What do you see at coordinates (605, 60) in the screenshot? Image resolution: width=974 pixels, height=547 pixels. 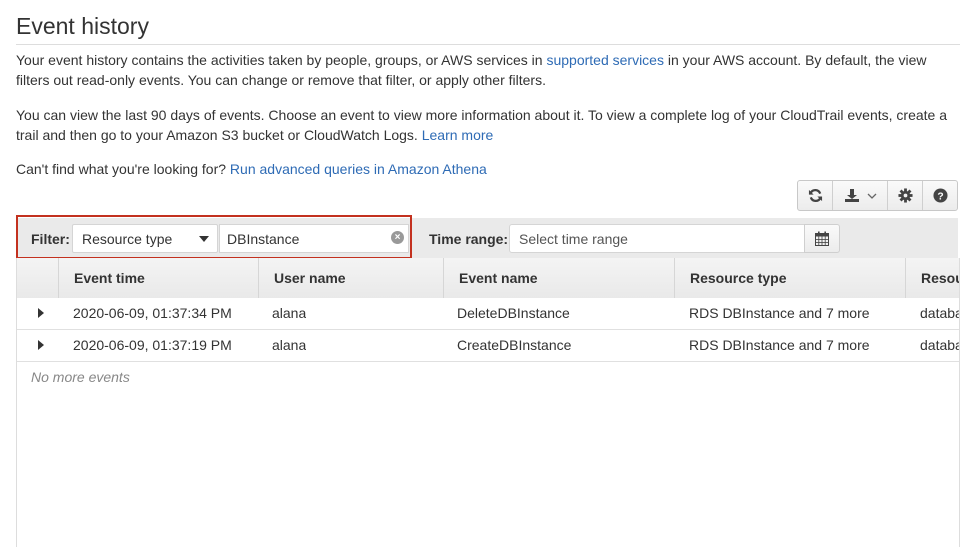 I see `supported-services-link: supported services` at bounding box center [605, 60].